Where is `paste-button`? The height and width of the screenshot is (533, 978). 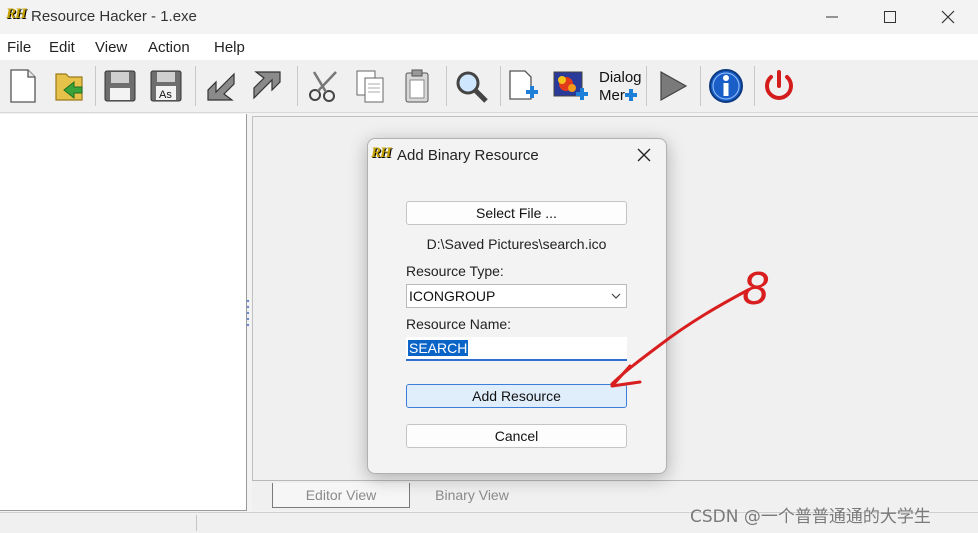
paste-button is located at coordinates (417, 86).